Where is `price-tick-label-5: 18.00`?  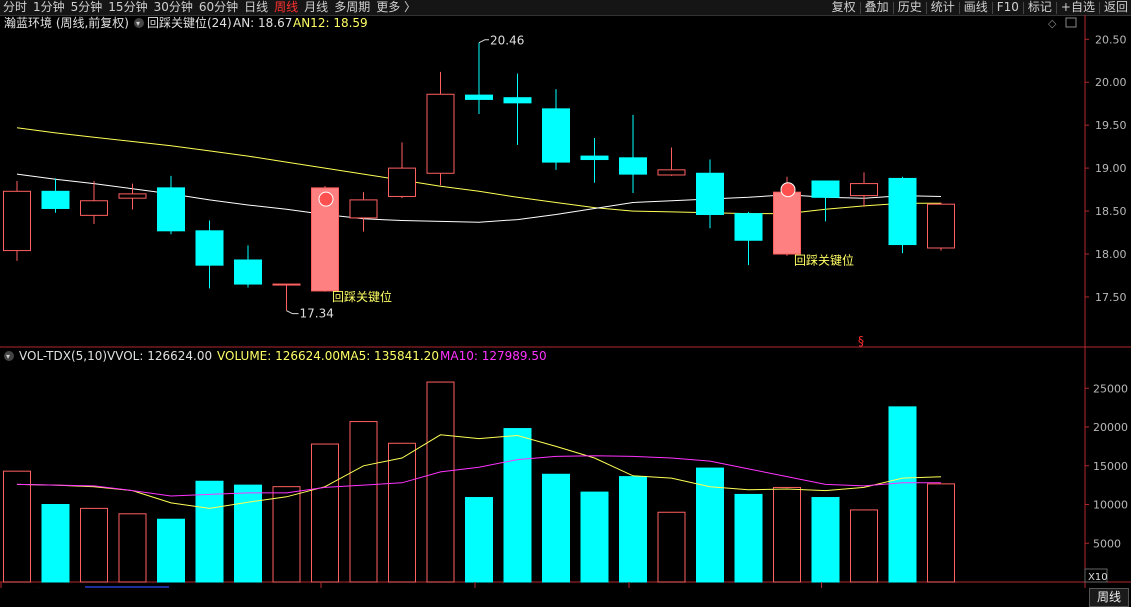
price-tick-label-5: 18.00 is located at coordinates (1111, 254).